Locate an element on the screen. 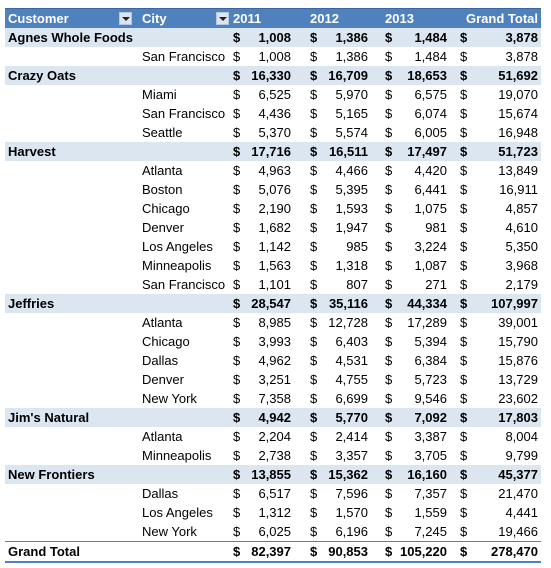  customer-subtotal-row: Jeffries $28,547 $35,116 $44,334 $107,997 is located at coordinates (273, 303).